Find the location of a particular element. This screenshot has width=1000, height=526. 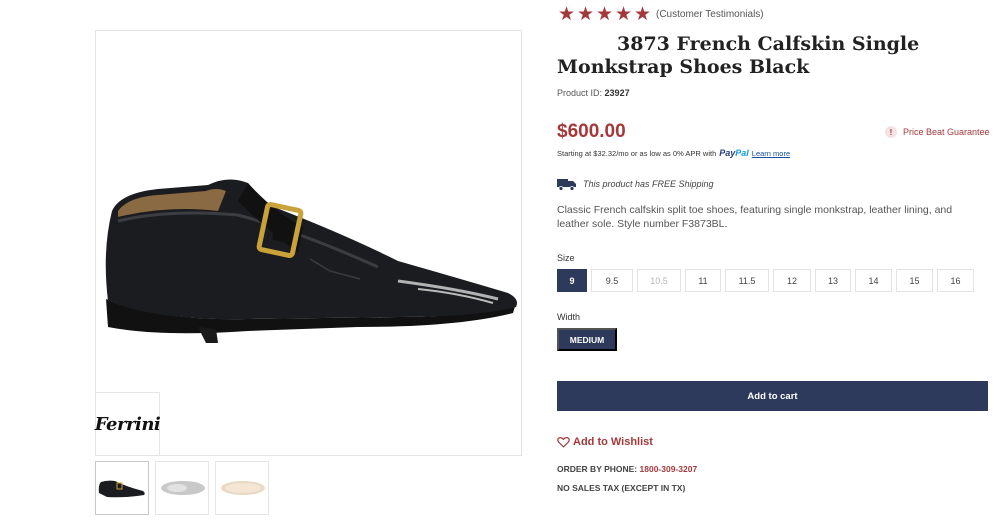

thumbnail-sole-view is located at coordinates (242, 488).